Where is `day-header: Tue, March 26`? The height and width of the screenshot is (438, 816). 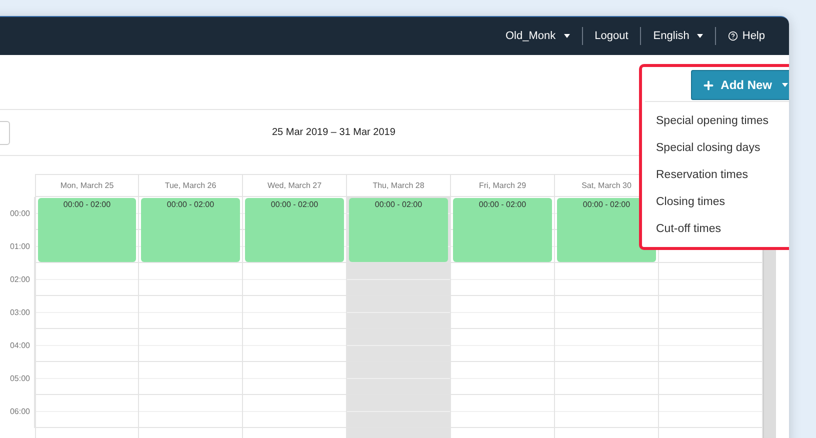 day-header: Tue, March 26 is located at coordinates (191, 185).